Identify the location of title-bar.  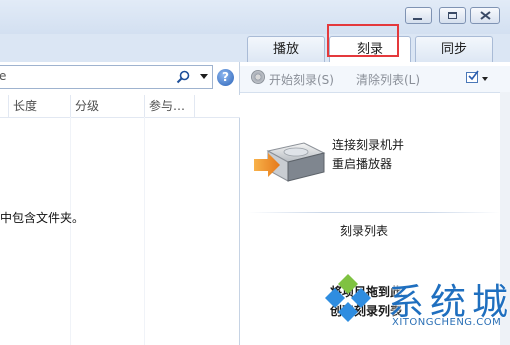
(255, 17).